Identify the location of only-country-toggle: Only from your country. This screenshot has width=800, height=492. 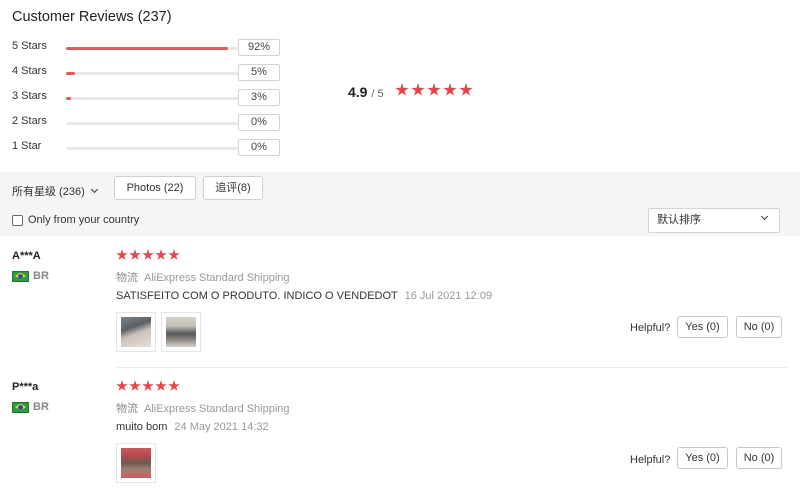
(75, 220).